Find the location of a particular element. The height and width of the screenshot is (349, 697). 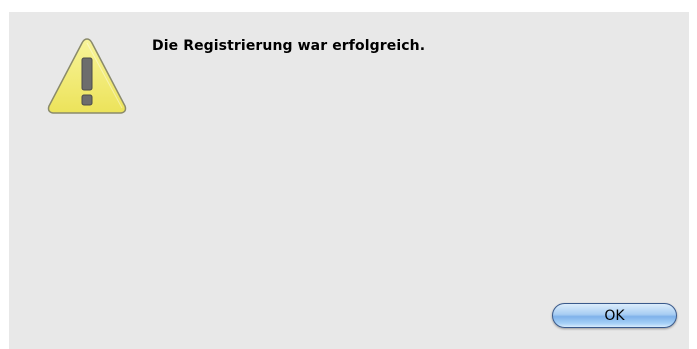

warning-triangle-icon is located at coordinates (87, 76).